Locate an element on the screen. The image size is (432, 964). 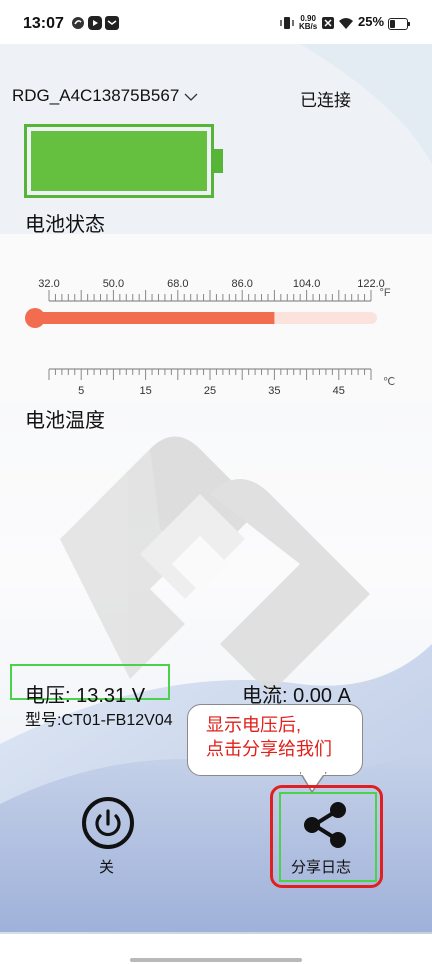
no-signal-icon is located at coordinates (328, 23).